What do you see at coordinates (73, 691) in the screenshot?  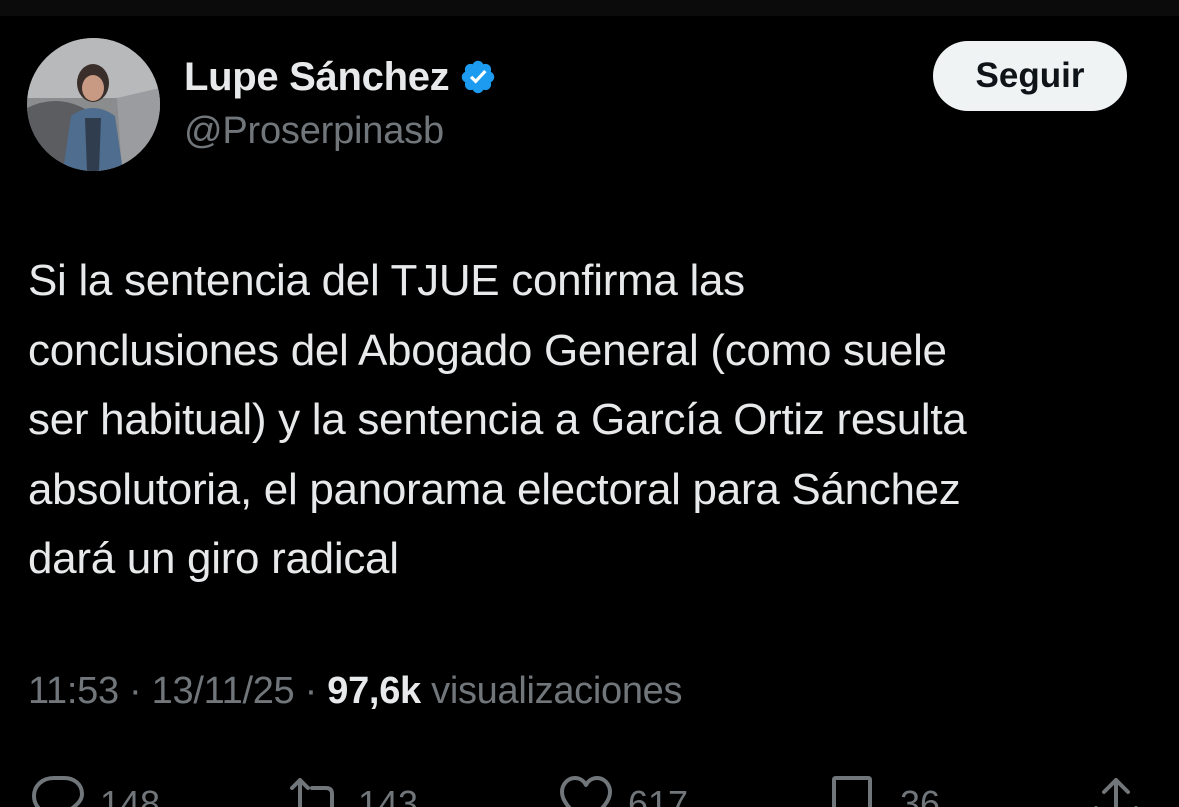 I see `tweet-time: 11:53` at bounding box center [73, 691].